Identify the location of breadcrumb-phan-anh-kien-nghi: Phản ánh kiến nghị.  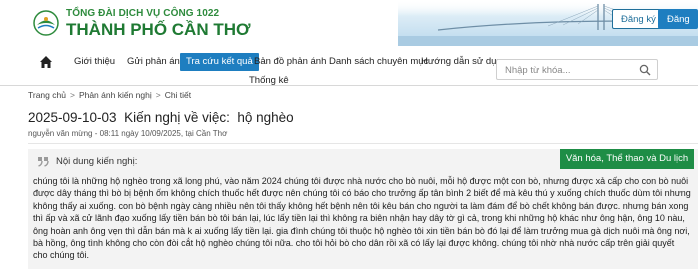
(115, 95).